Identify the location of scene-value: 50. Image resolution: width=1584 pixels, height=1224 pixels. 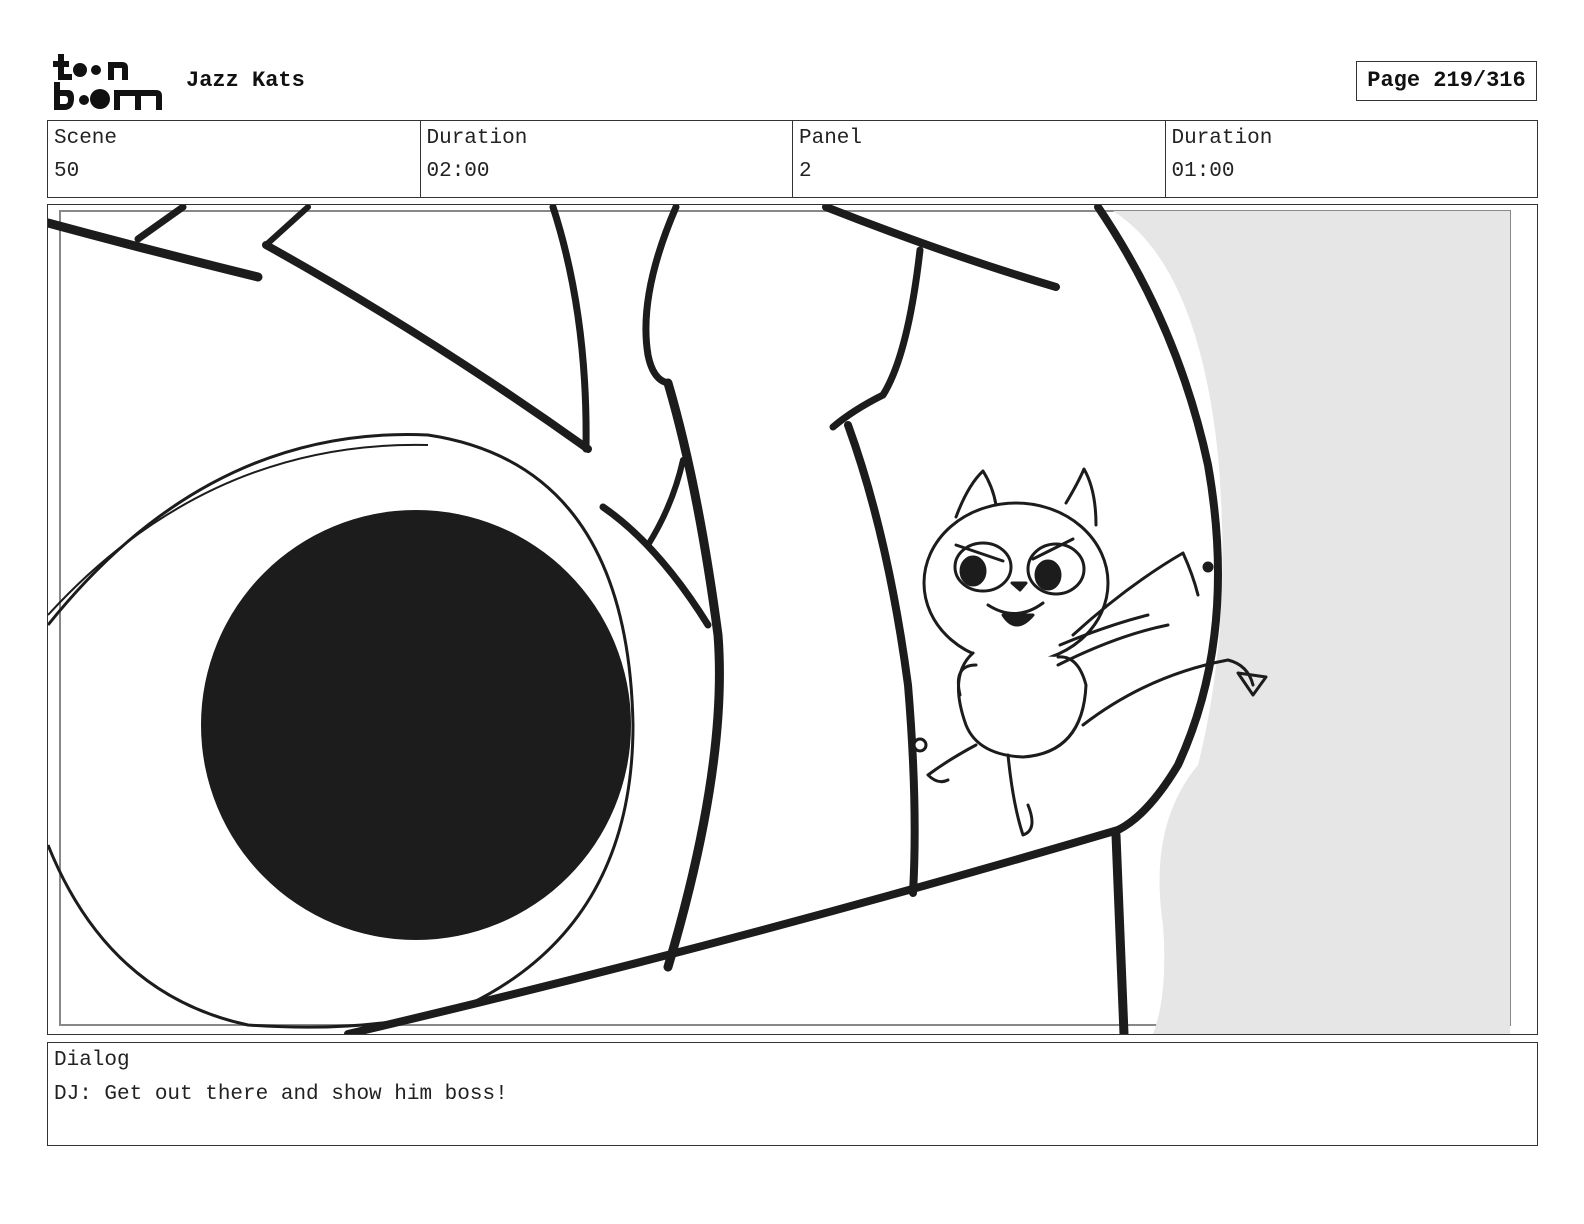
(67, 171).